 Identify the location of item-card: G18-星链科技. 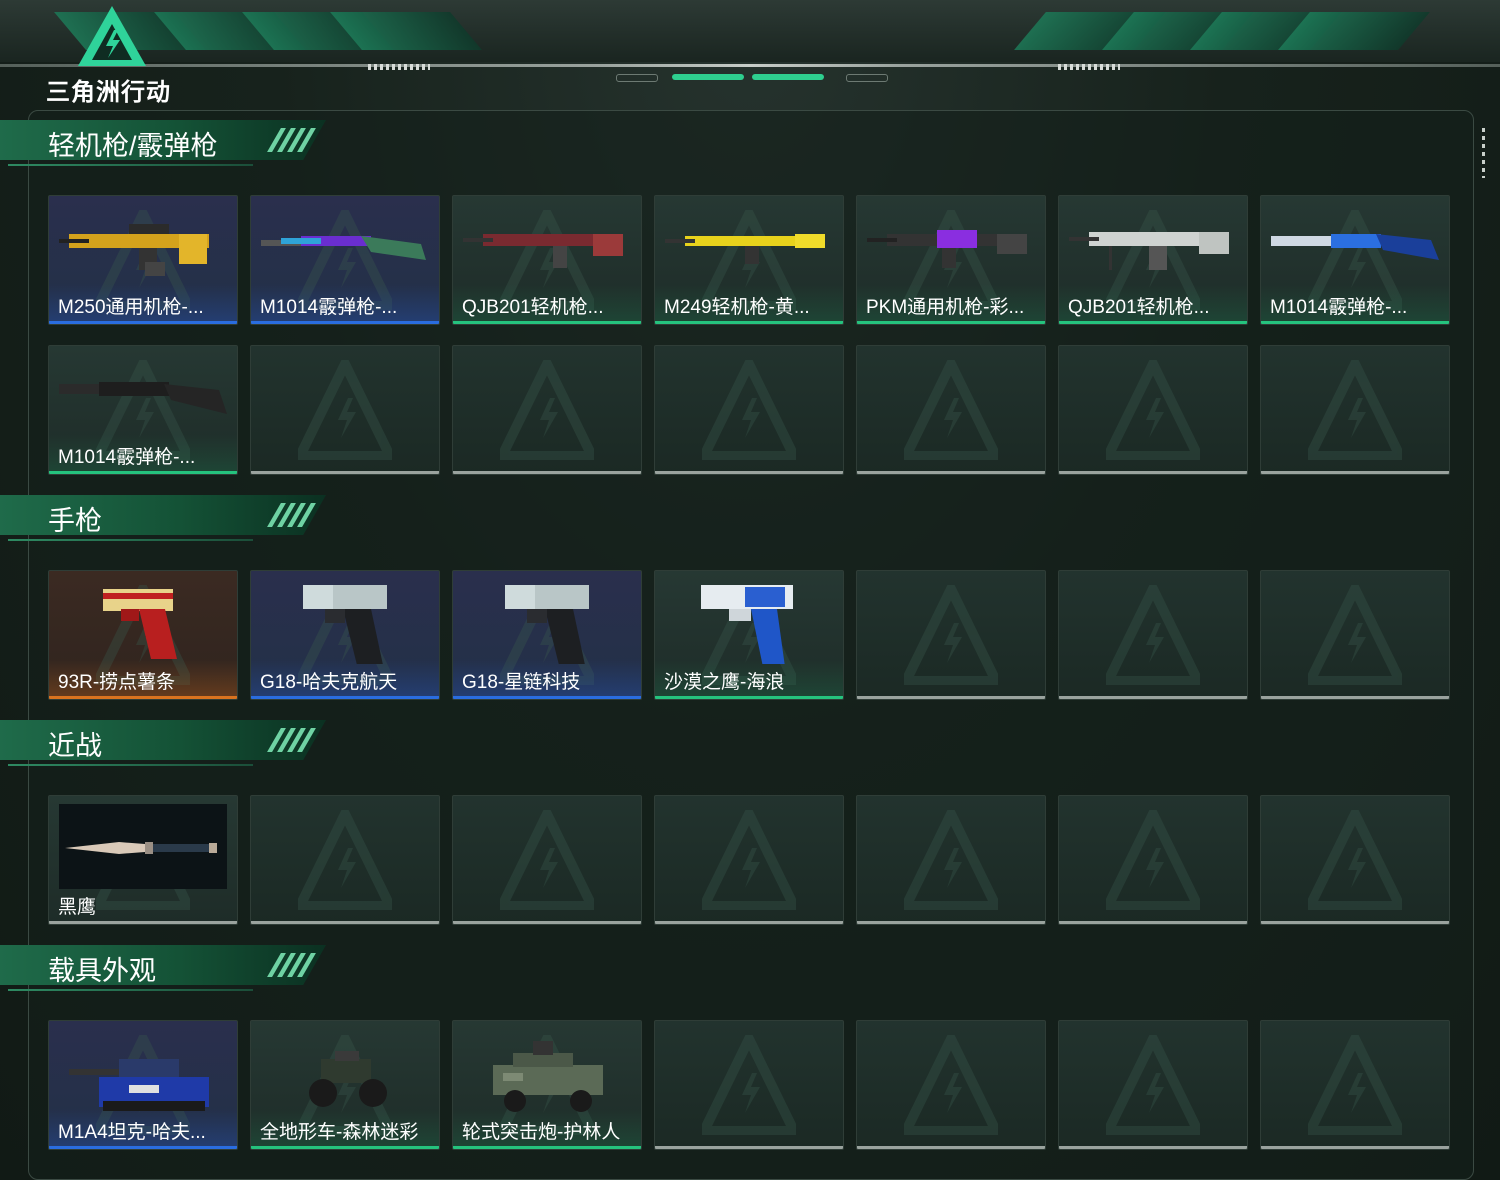
(547, 635).